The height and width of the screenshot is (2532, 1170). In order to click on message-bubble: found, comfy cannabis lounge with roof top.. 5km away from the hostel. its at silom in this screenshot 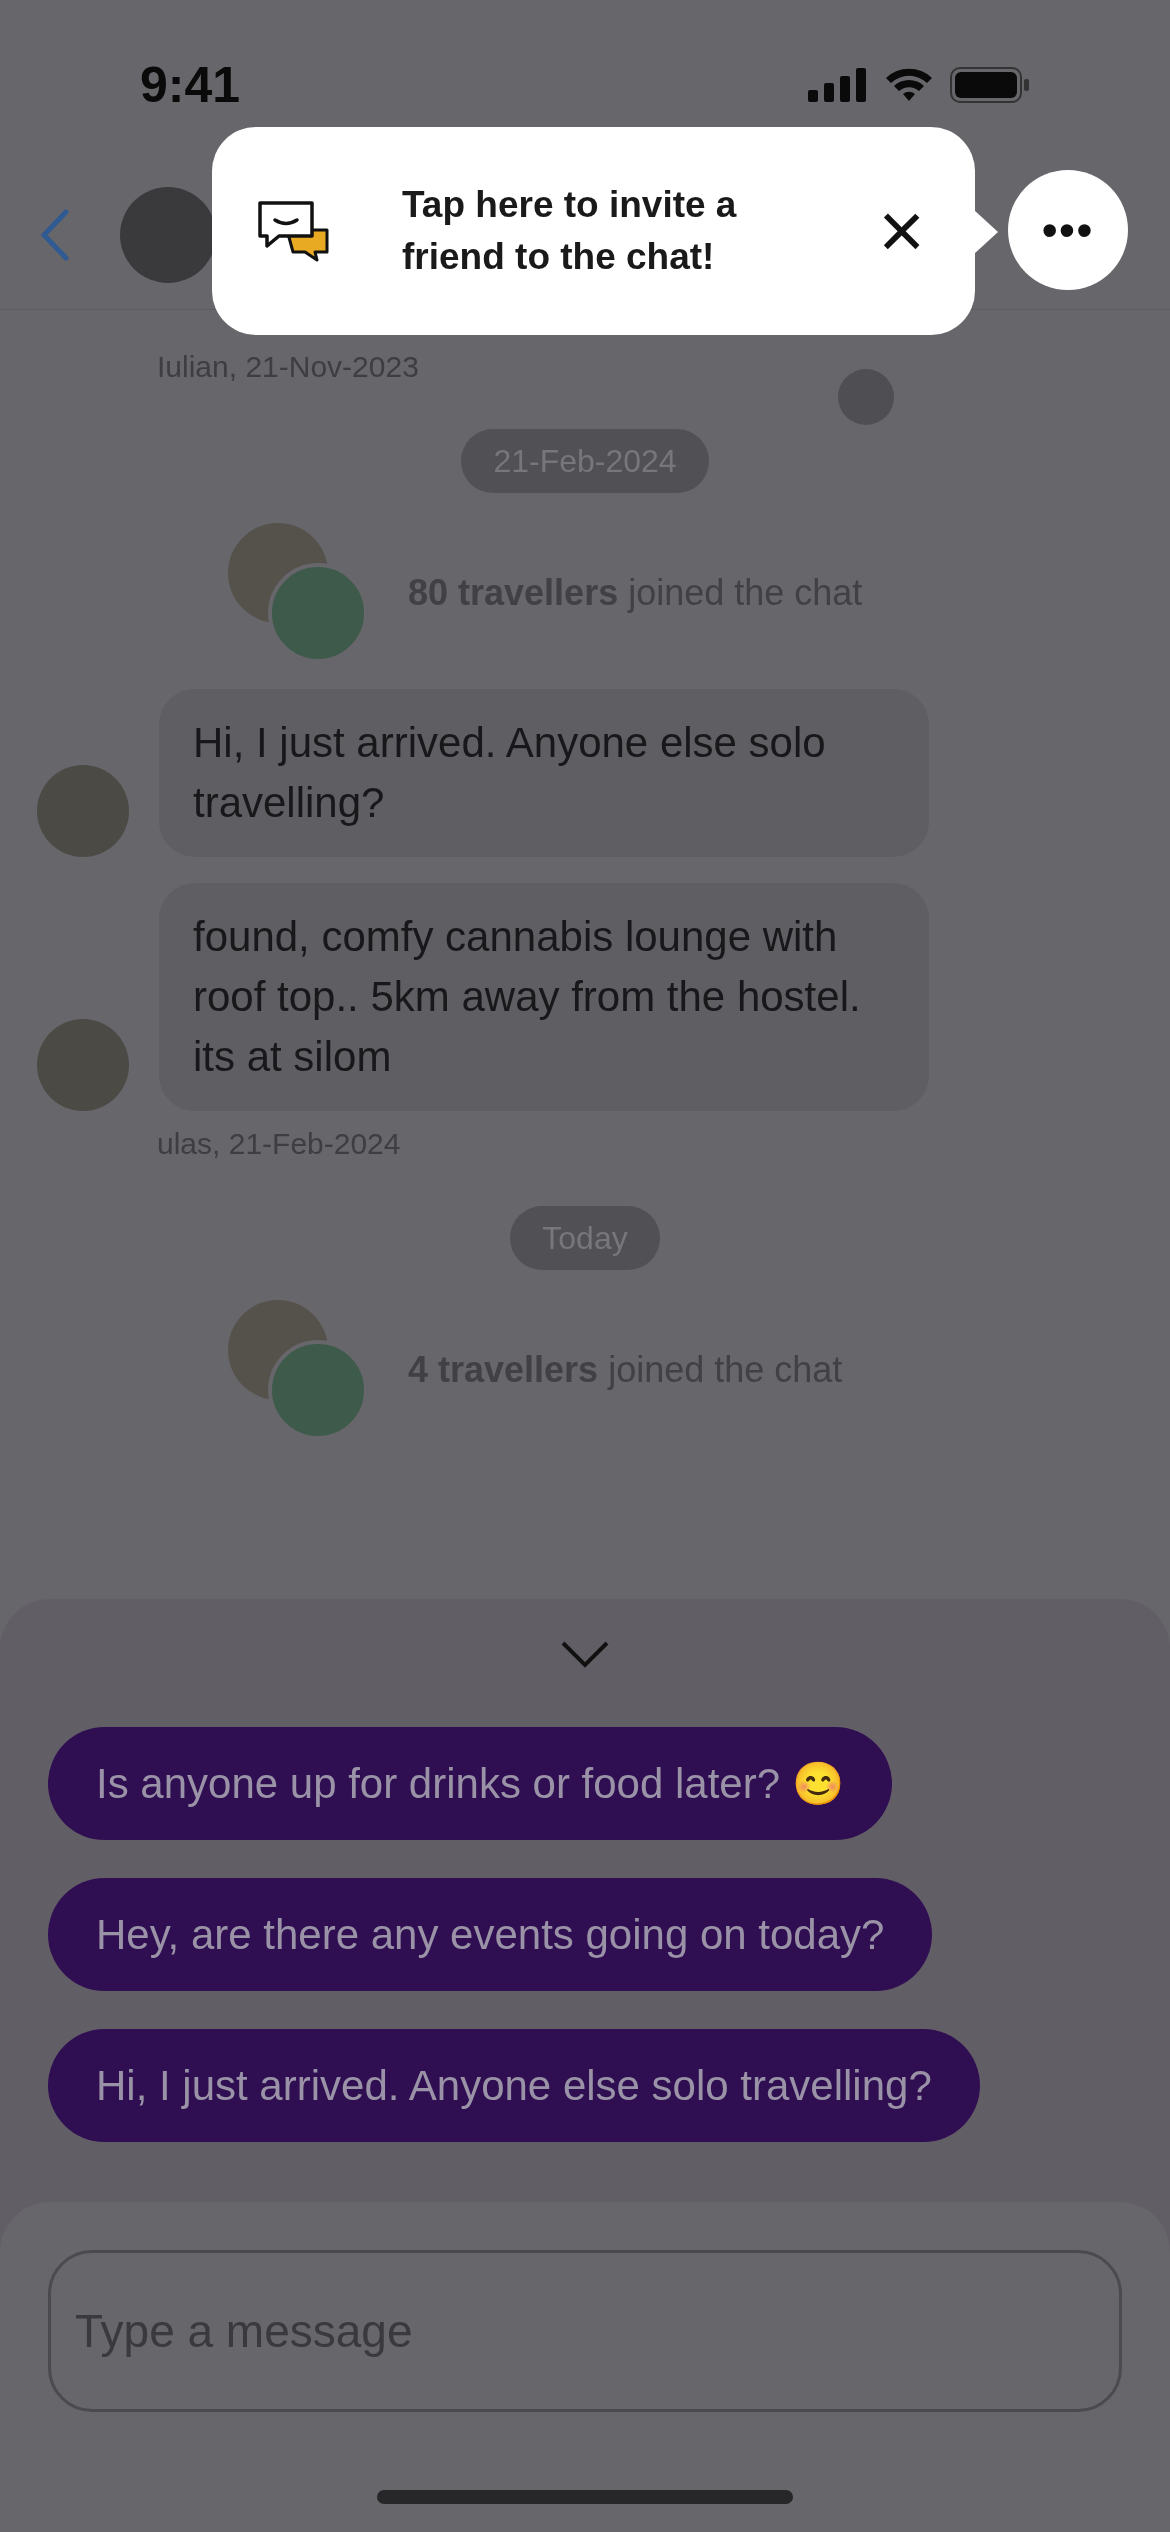, I will do `click(544, 997)`.